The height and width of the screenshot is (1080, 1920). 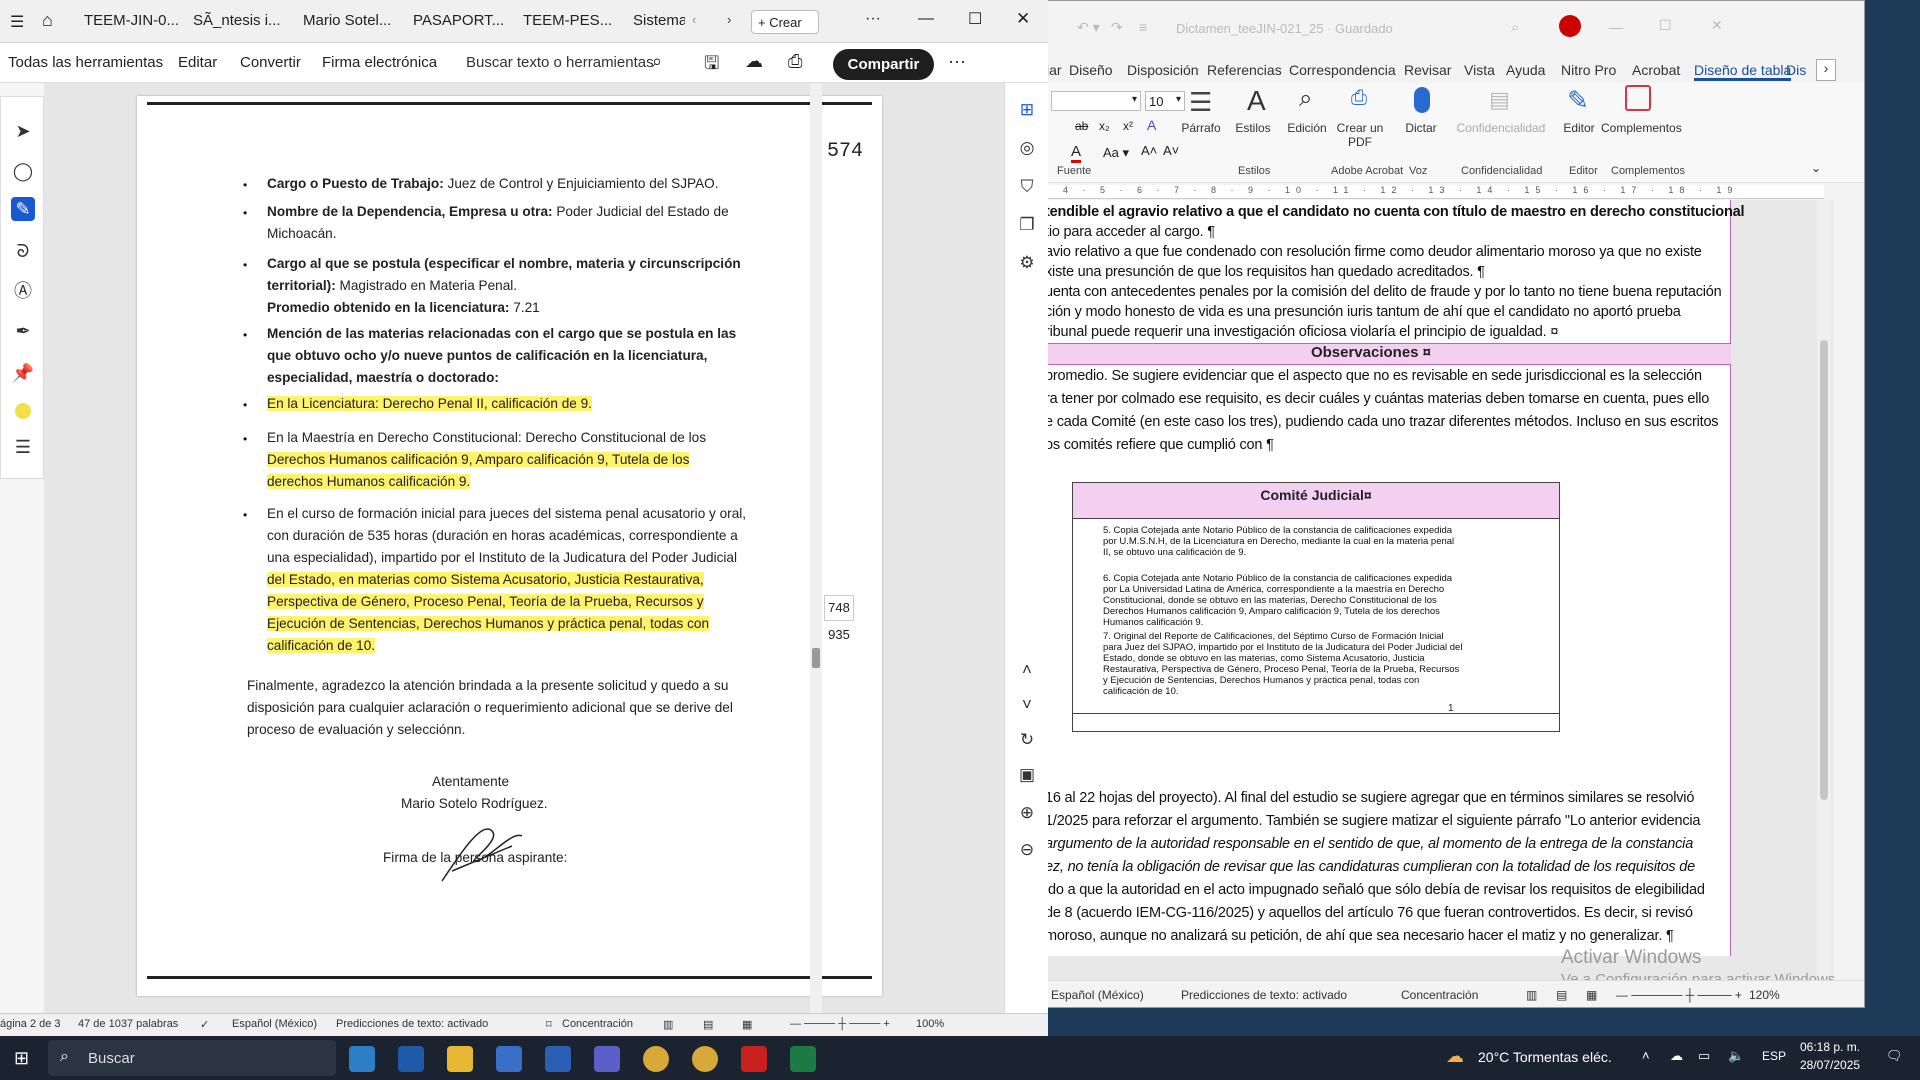 What do you see at coordinates (597, 1024) in the screenshot?
I see `focus-status: Concentración` at bounding box center [597, 1024].